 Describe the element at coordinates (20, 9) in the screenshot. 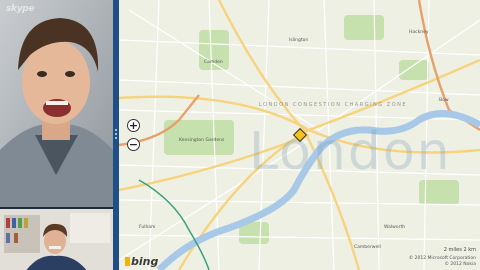

I see `skype-watermark: skype` at that location.